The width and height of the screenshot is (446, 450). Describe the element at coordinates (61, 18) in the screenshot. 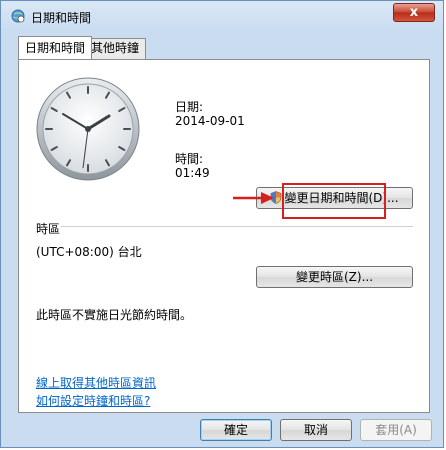

I see `window-title: 日期和時間` at that location.